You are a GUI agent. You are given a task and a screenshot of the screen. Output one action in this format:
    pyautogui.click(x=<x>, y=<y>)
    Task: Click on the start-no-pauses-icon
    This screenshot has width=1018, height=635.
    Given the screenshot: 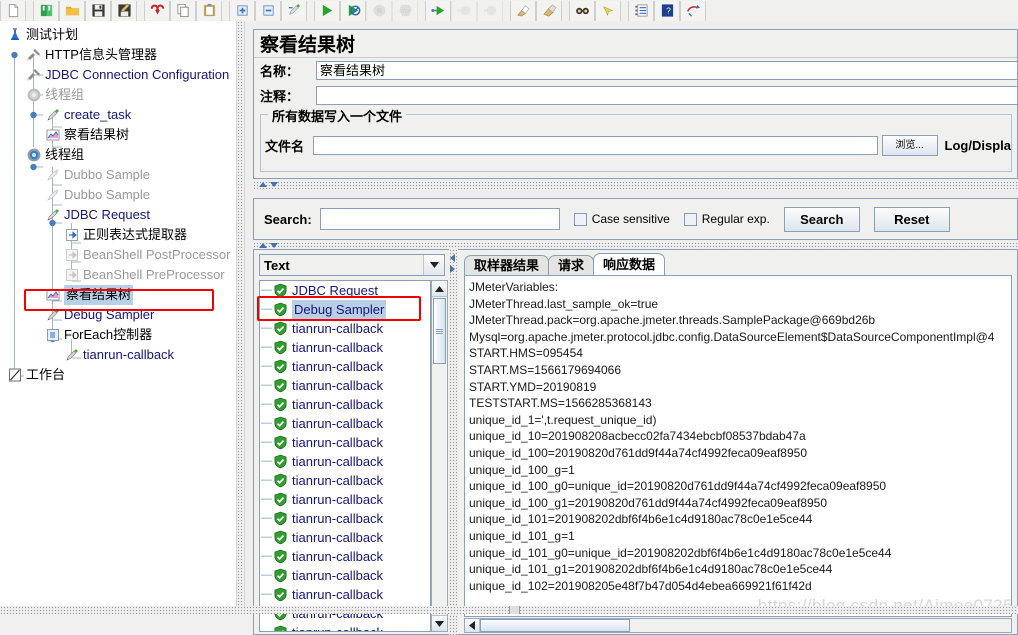 What is the action you would take?
    pyautogui.click(x=353, y=10)
    